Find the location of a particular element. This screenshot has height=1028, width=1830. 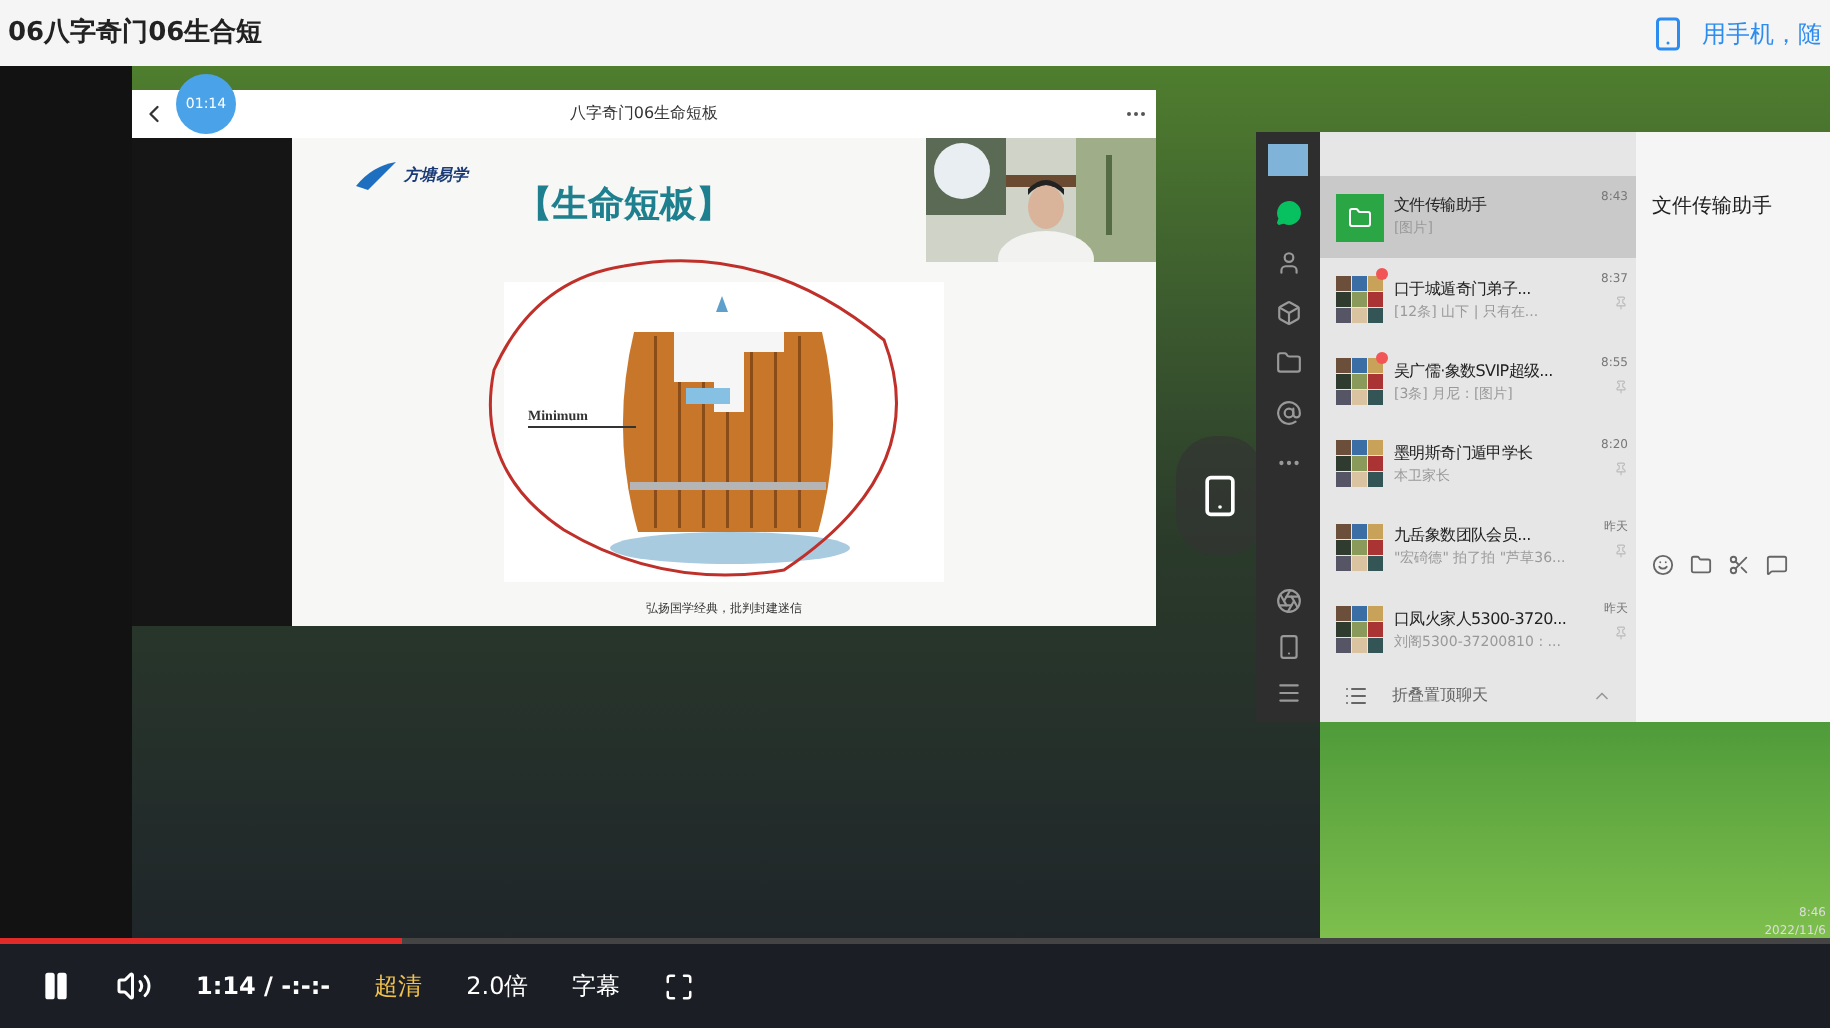

viewer-title: 八字奇门06生命短板 is located at coordinates (644, 114).